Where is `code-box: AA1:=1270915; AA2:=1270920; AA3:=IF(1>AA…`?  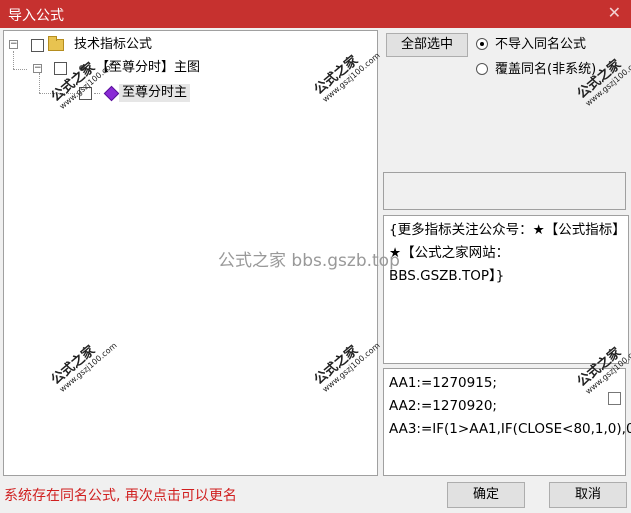 code-box: AA1:=1270915; AA2:=1270920; AA3:=IF(1>AA… is located at coordinates (507, 422).